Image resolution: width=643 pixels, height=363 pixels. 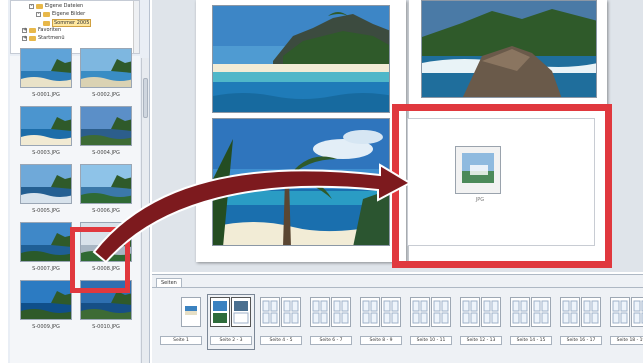 I want to click on tree-scrollbar, so click(x=136, y=27).